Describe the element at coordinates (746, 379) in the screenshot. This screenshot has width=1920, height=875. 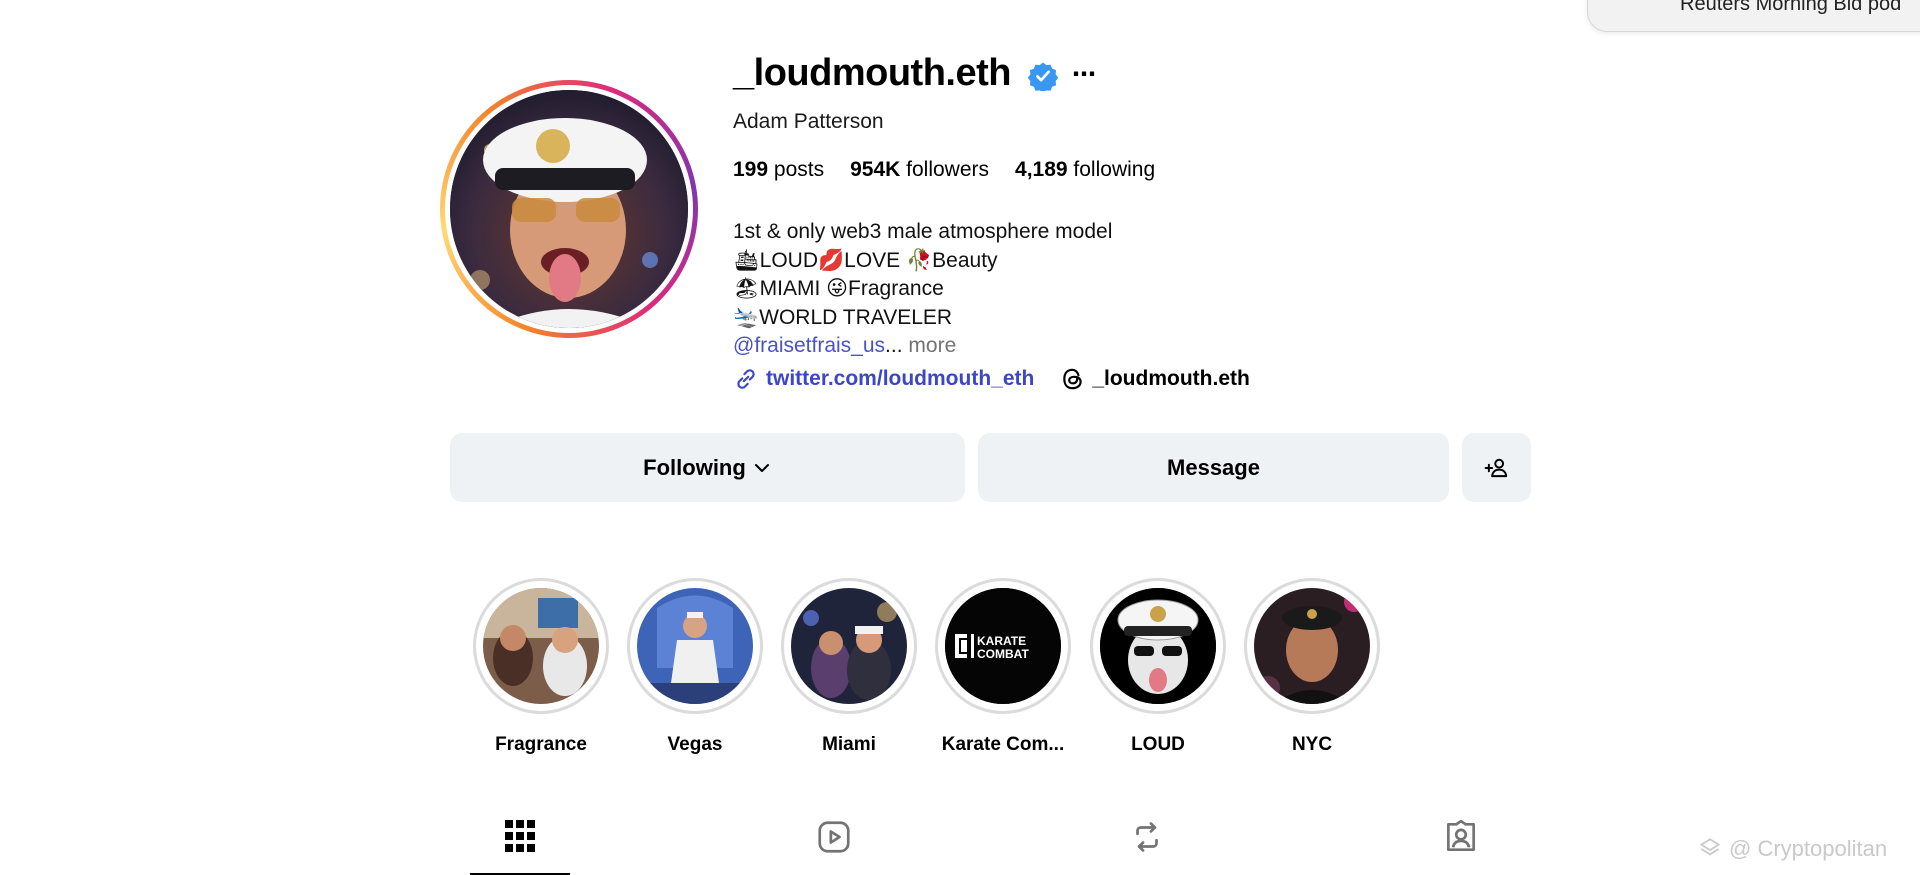
I see `link-icon` at that location.